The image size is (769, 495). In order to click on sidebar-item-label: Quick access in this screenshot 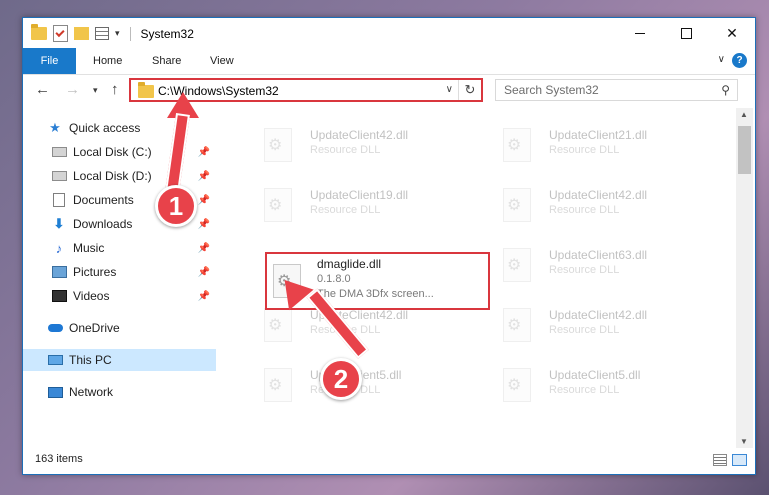, I will do `click(105, 128)`.